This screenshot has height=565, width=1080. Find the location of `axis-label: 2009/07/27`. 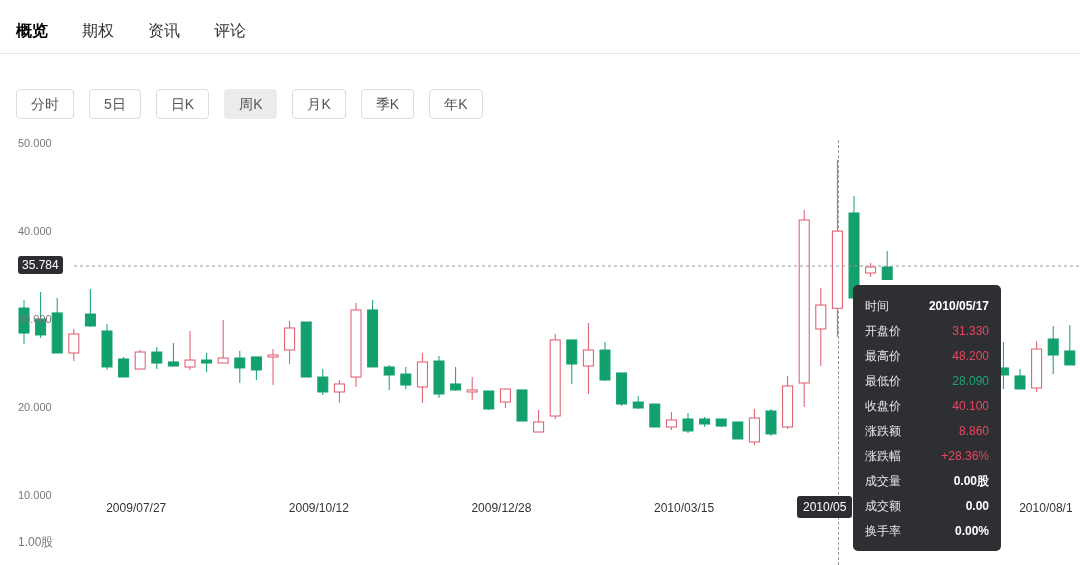

axis-label: 2009/07/27 is located at coordinates (136, 508).